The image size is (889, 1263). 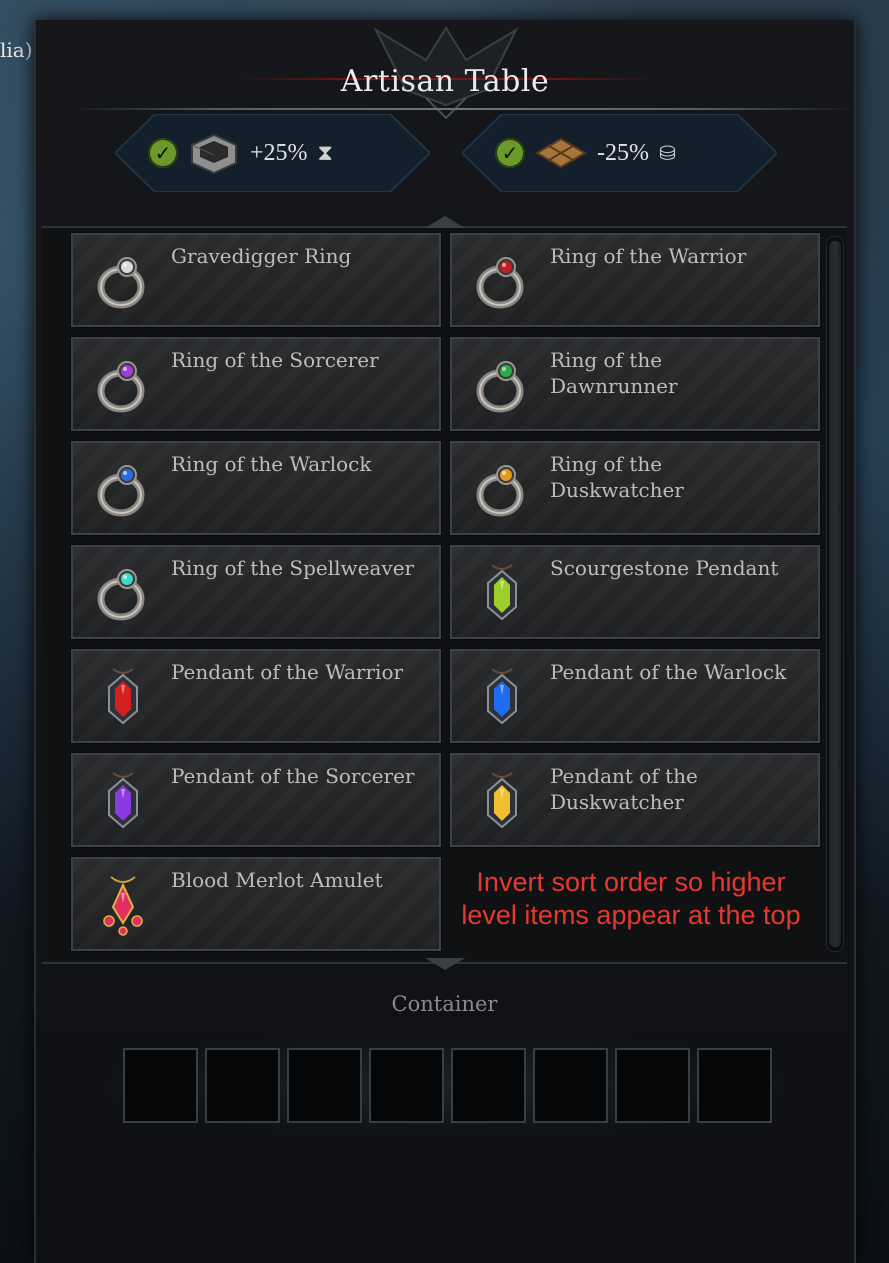 I want to click on recipe-card: Ring of the Spellweaver, so click(x=256, y=592).